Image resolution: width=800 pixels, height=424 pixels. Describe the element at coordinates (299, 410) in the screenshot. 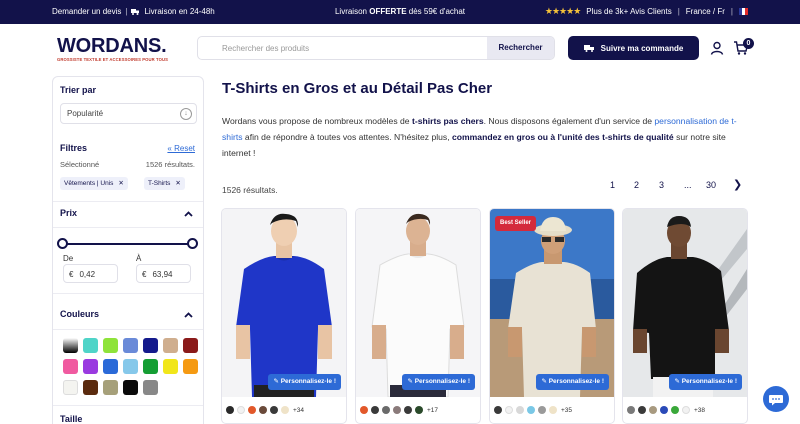

I see `more-colors-count: +34` at that location.